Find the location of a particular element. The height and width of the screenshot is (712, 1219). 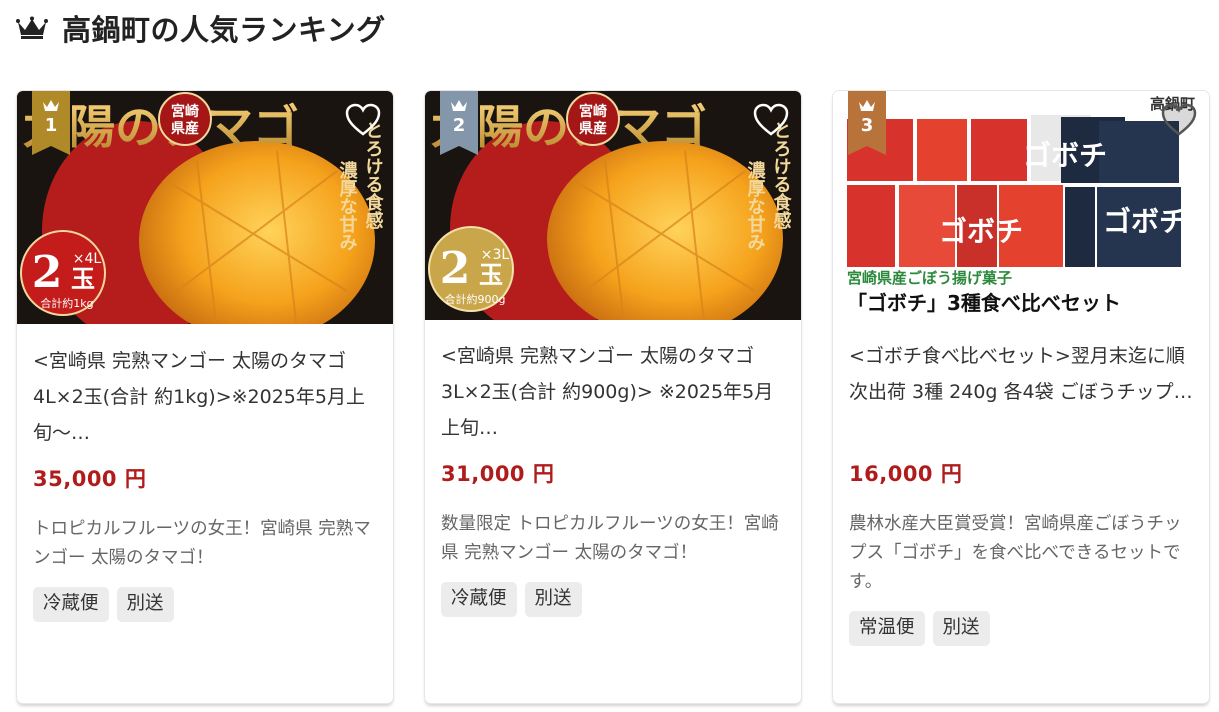

product-image: 高鍋町 ゴボチ ゴボチ ゴボチ 宮崎県産ごぼう揚げ菓子 「ゴボチ」3種 is located at coordinates (1021, 205).